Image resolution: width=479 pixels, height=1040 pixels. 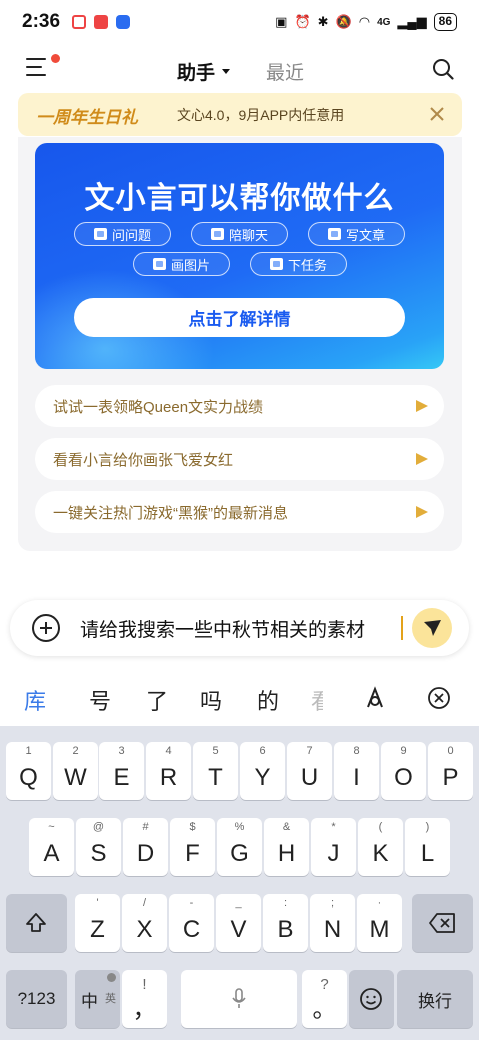 I want to click on ime-candidate-bar: 库 号 了 吗 的 看, so click(x=239, y=698).